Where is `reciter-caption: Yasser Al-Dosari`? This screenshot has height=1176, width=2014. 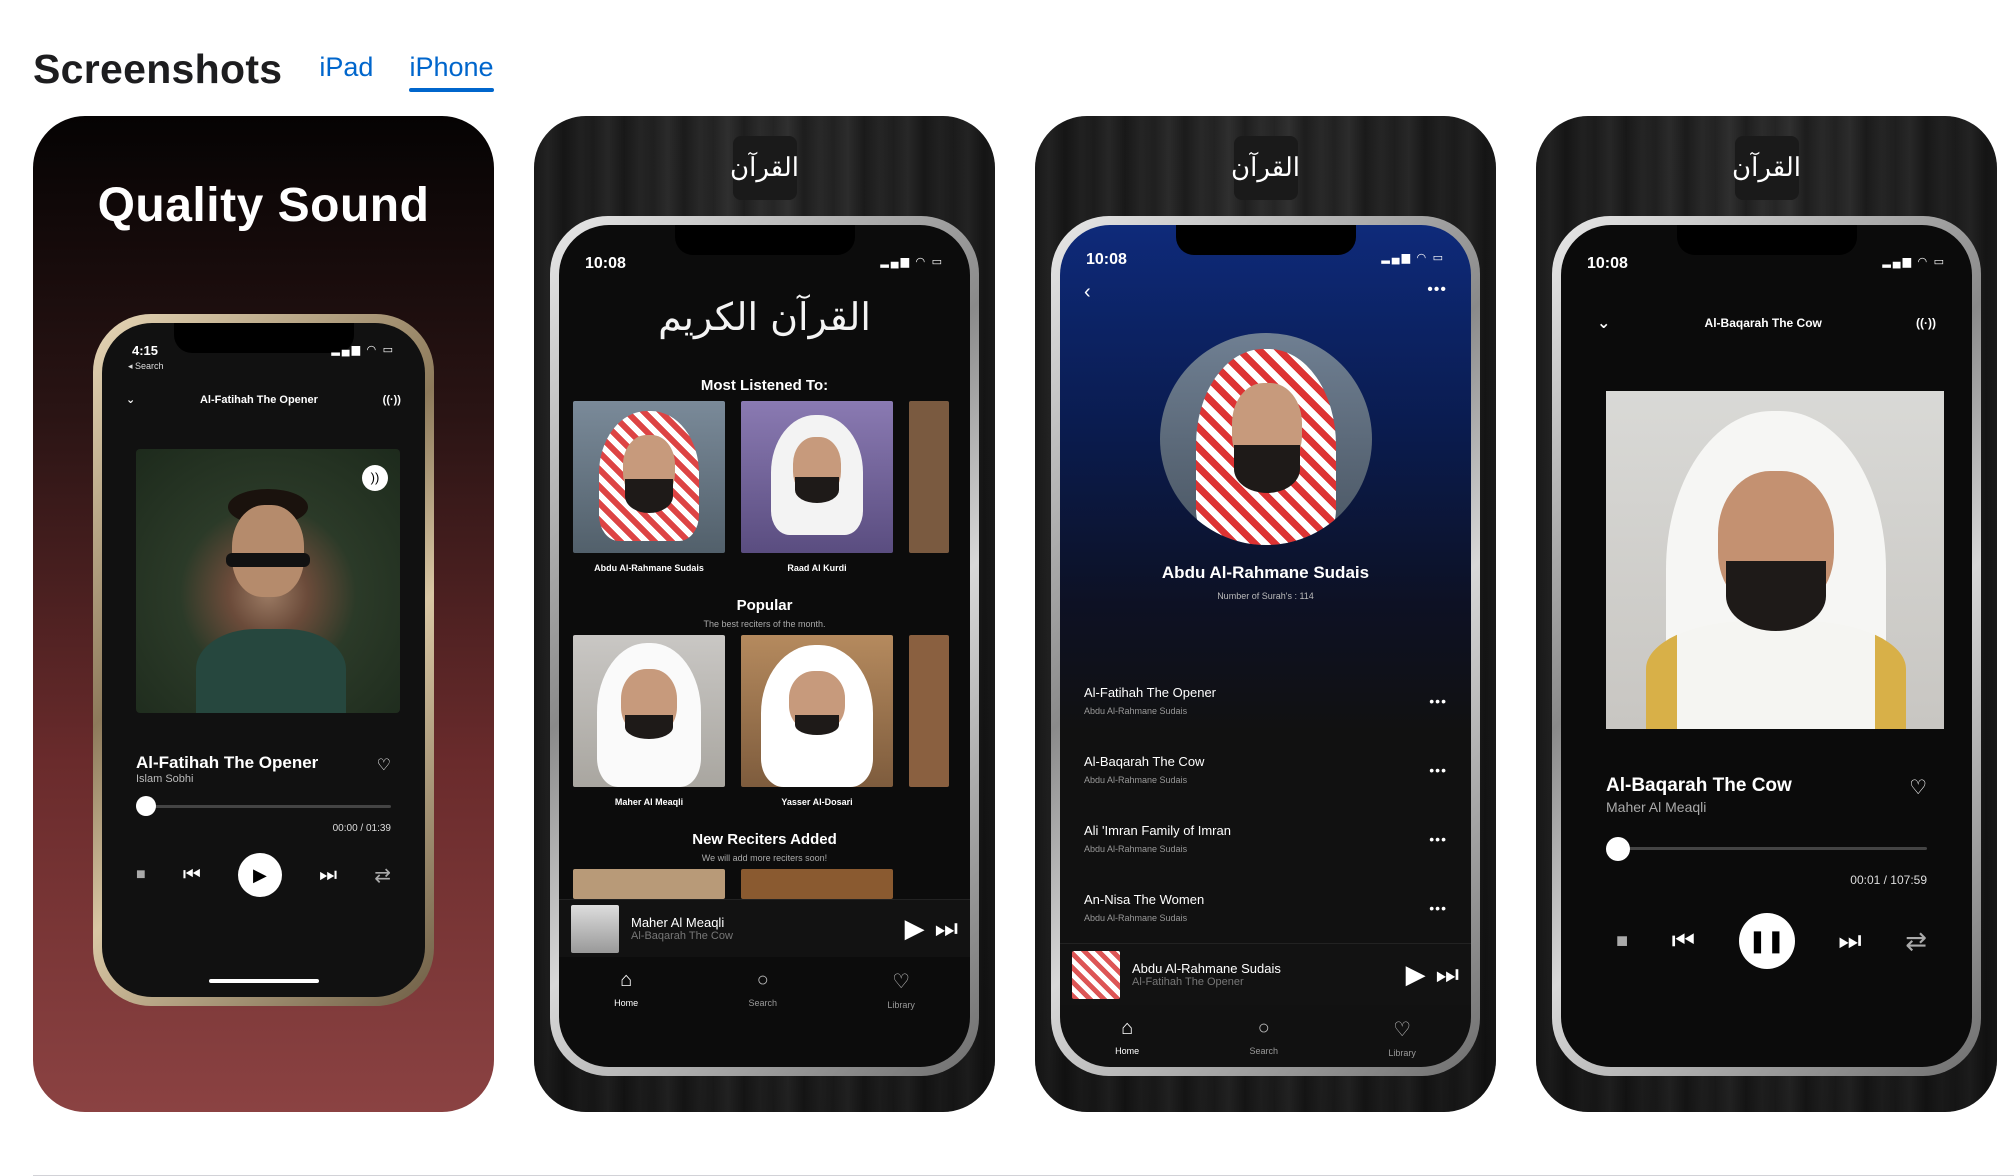 reciter-caption: Yasser Al-Dosari is located at coordinates (817, 802).